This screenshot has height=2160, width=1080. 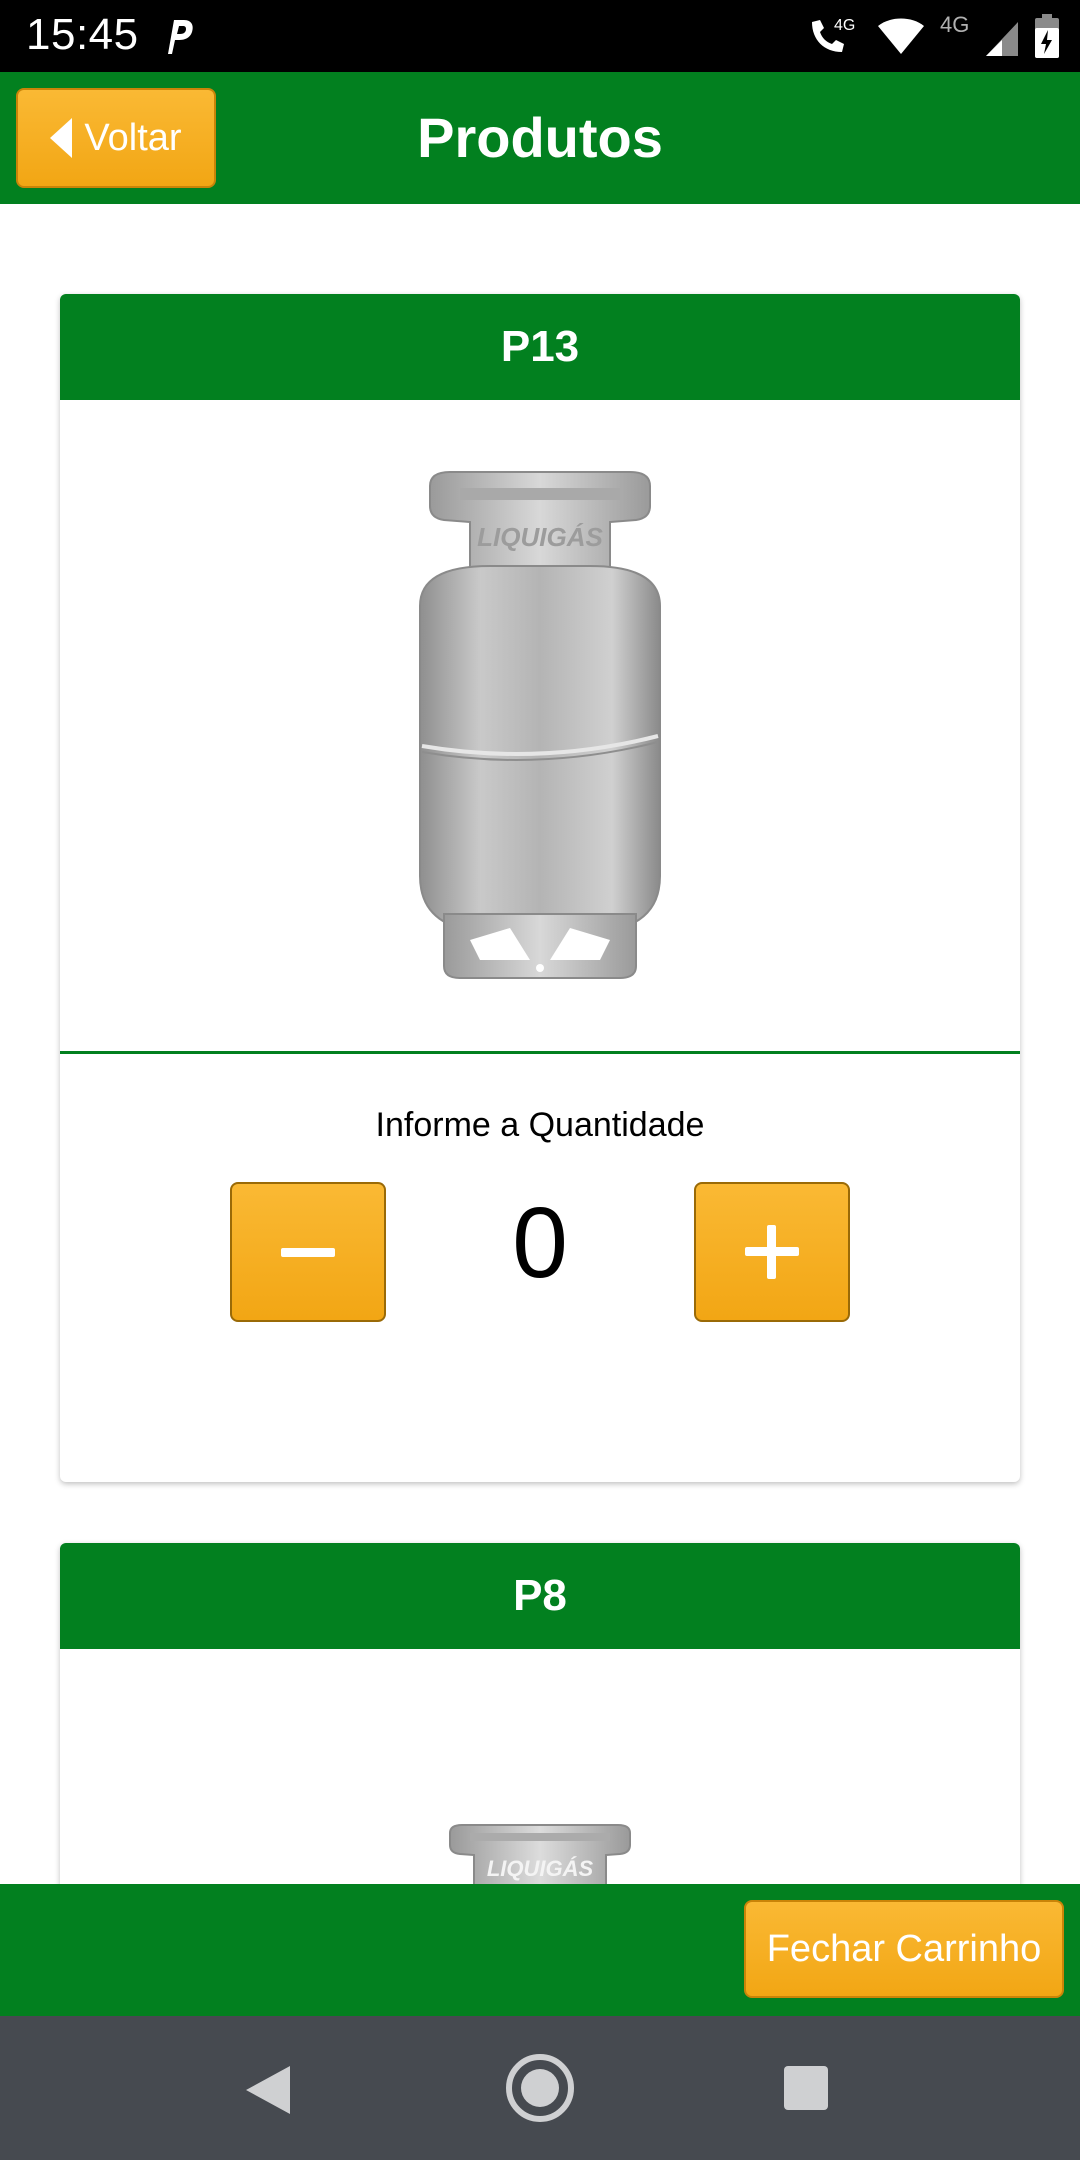 I want to click on battery-charging-icon, so click(x=1047, y=36).